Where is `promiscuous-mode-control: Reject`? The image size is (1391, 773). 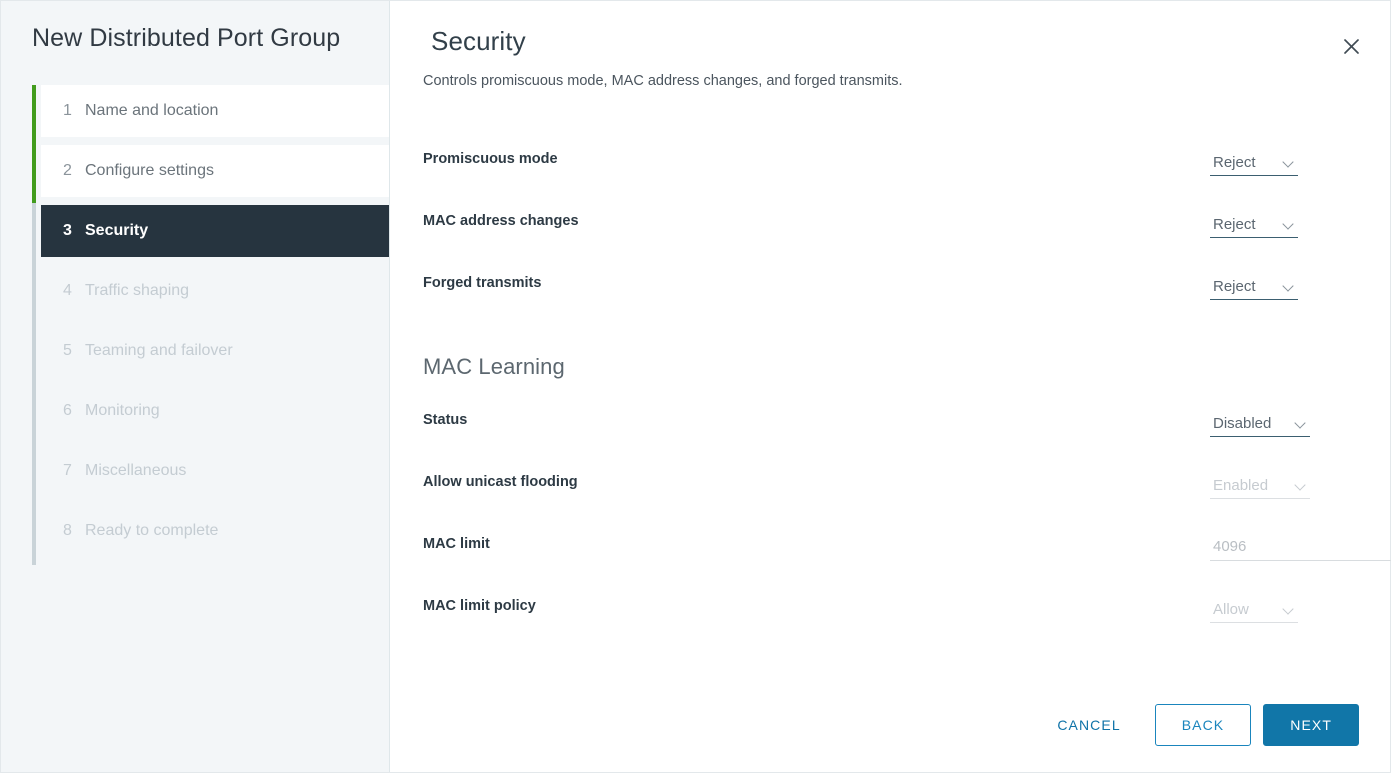
promiscuous-mode-control: Reject is located at coordinates (1254, 160).